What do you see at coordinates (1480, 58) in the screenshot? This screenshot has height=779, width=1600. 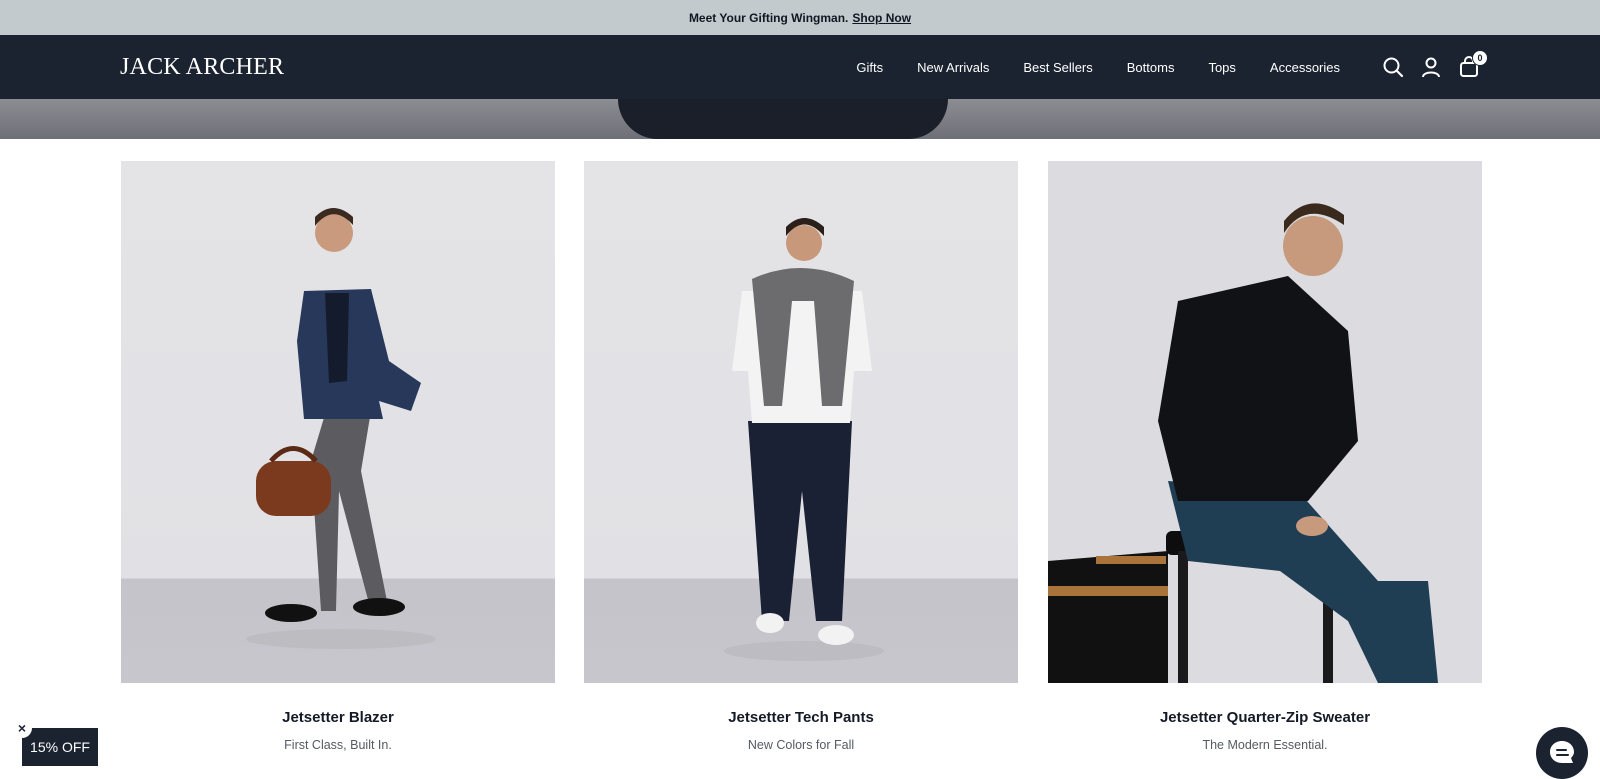 I see `cart-count-badge: 0` at bounding box center [1480, 58].